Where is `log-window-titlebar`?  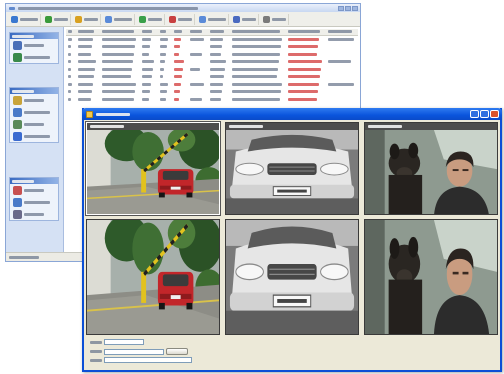
log-window-titlebar is located at coordinates (183, 8).